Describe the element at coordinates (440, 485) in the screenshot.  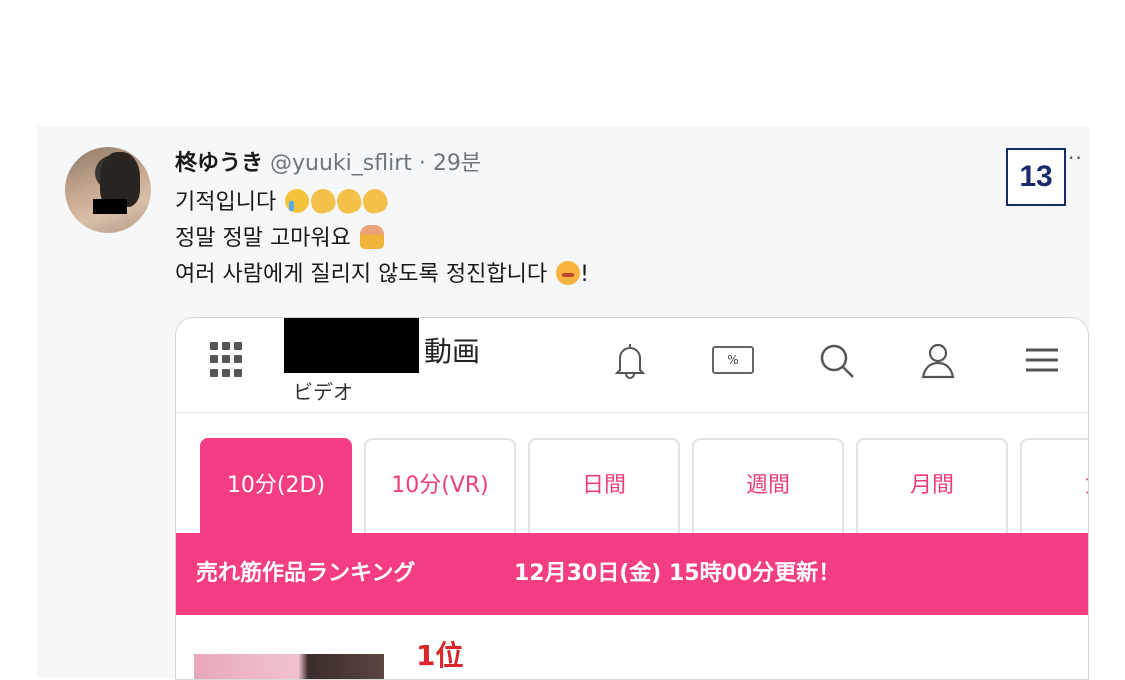
I see `tab-10min-vr: 10分(VR)` at that location.